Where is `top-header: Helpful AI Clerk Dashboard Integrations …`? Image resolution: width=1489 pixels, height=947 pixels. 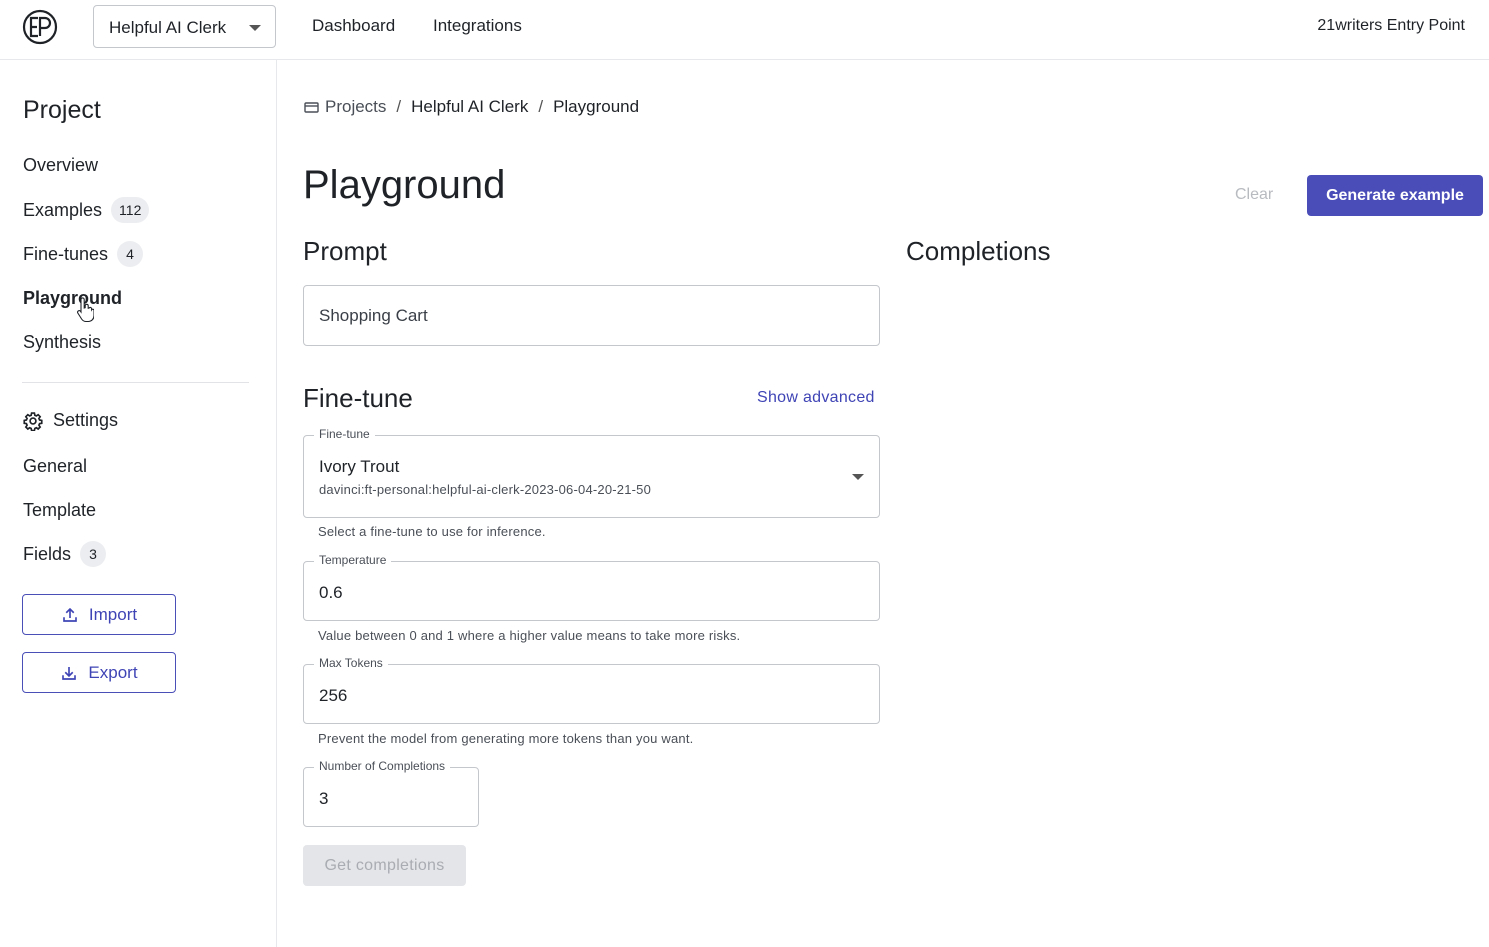 top-header: Helpful AI Clerk Dashboard Integrations … is located at coordinates (744, 30).